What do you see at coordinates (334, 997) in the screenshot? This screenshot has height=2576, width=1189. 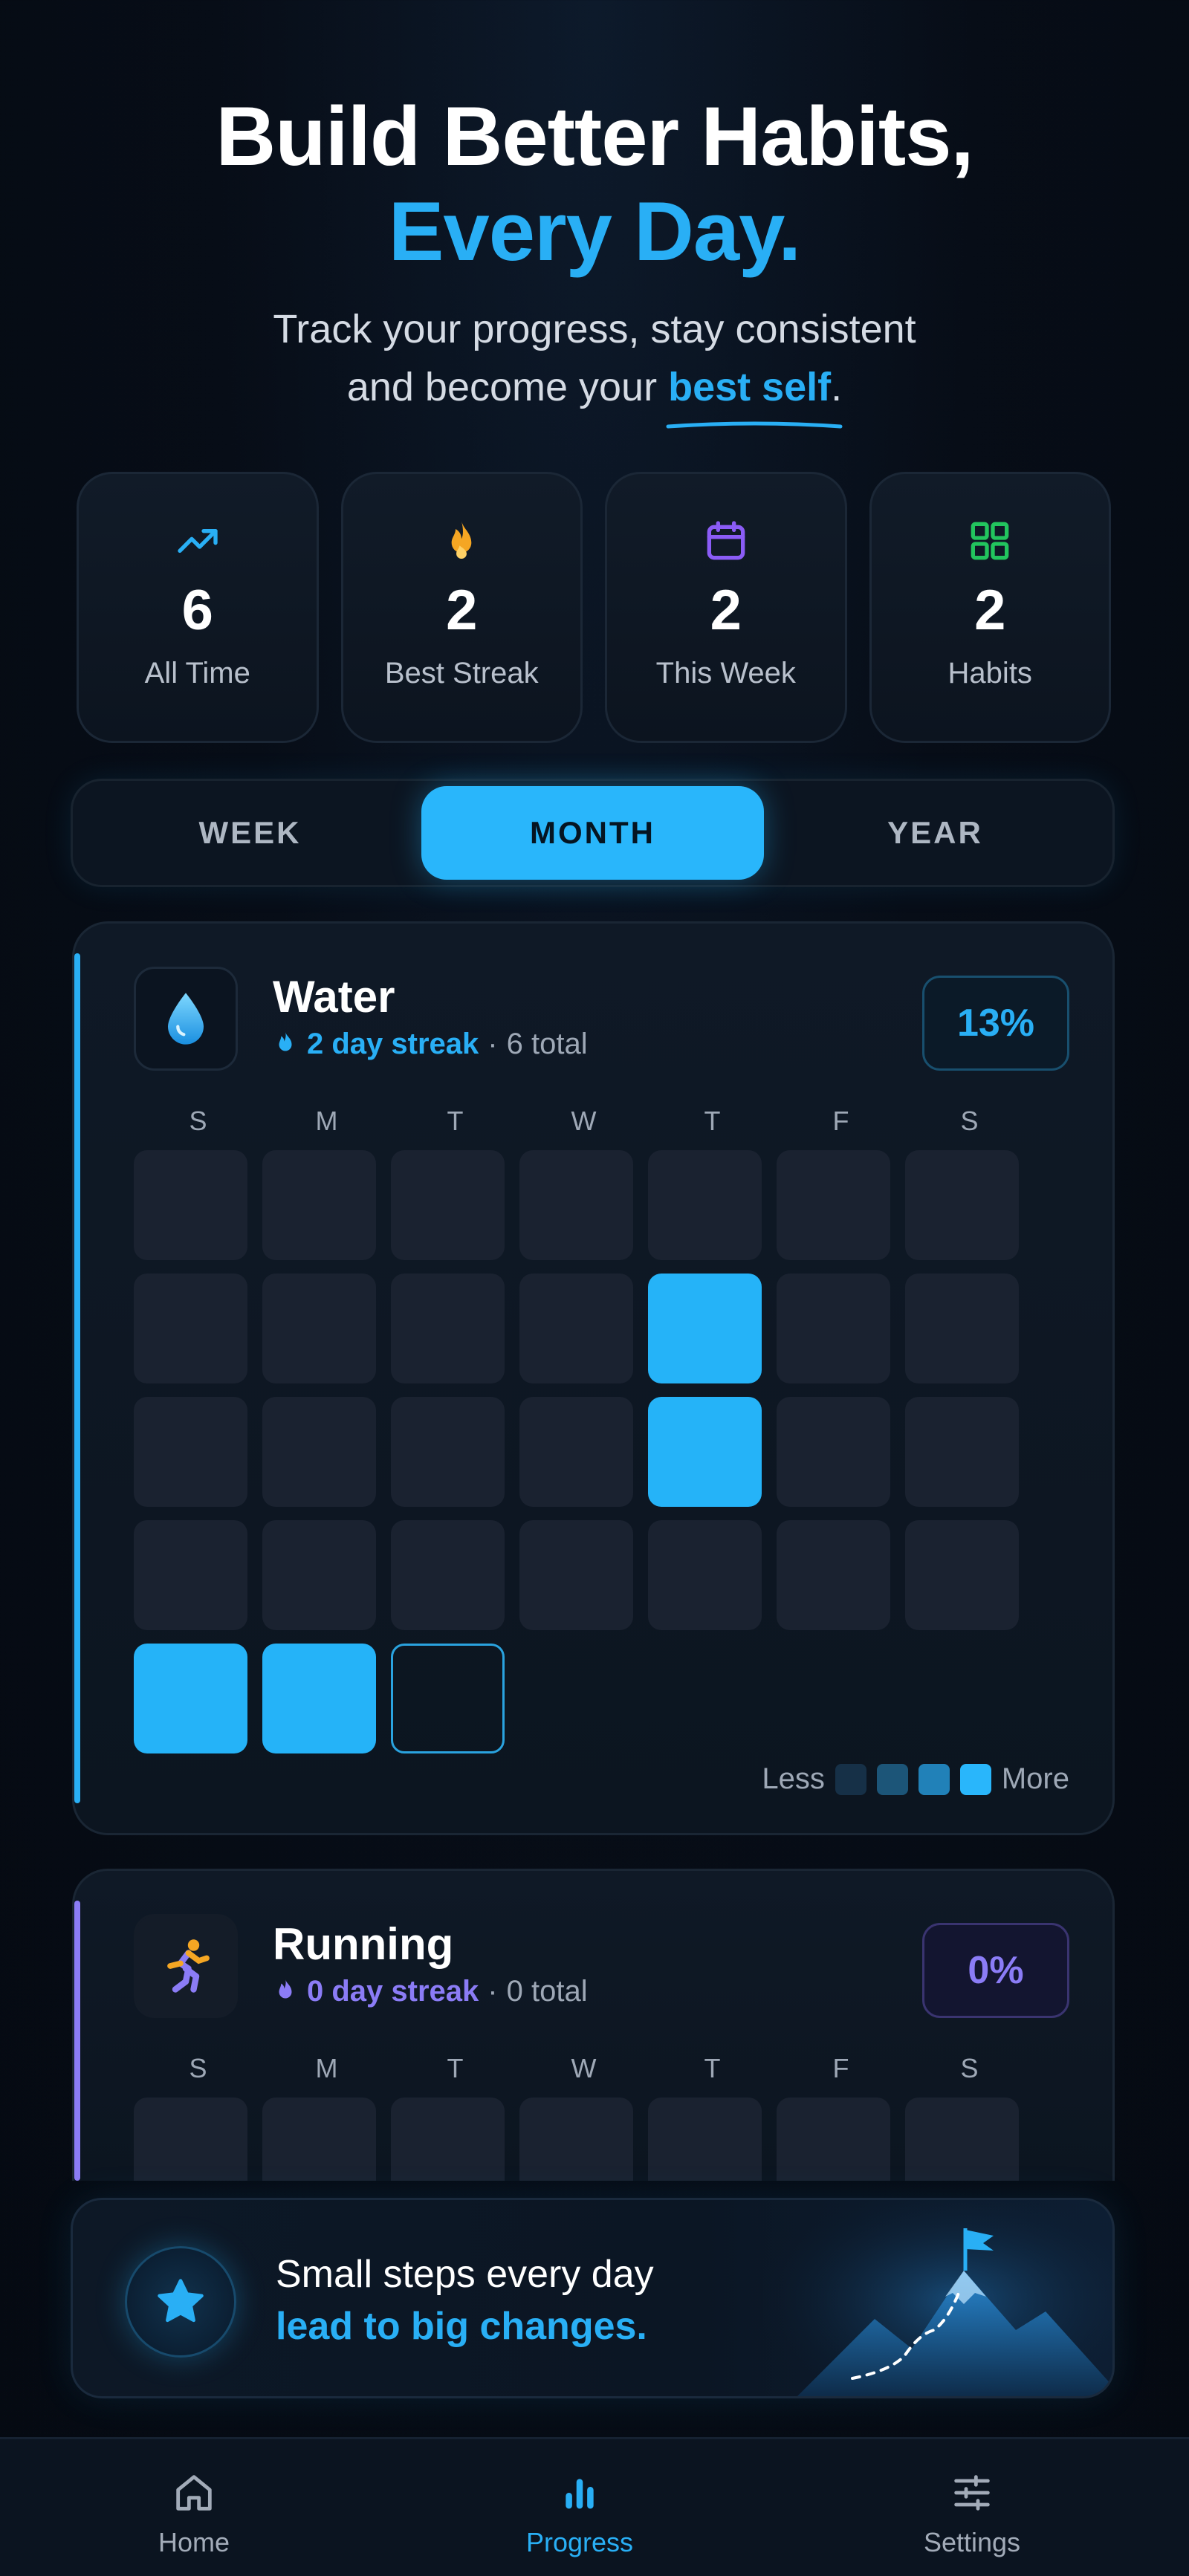 I see `habit-name: Water` at bounding box center [334, 997].